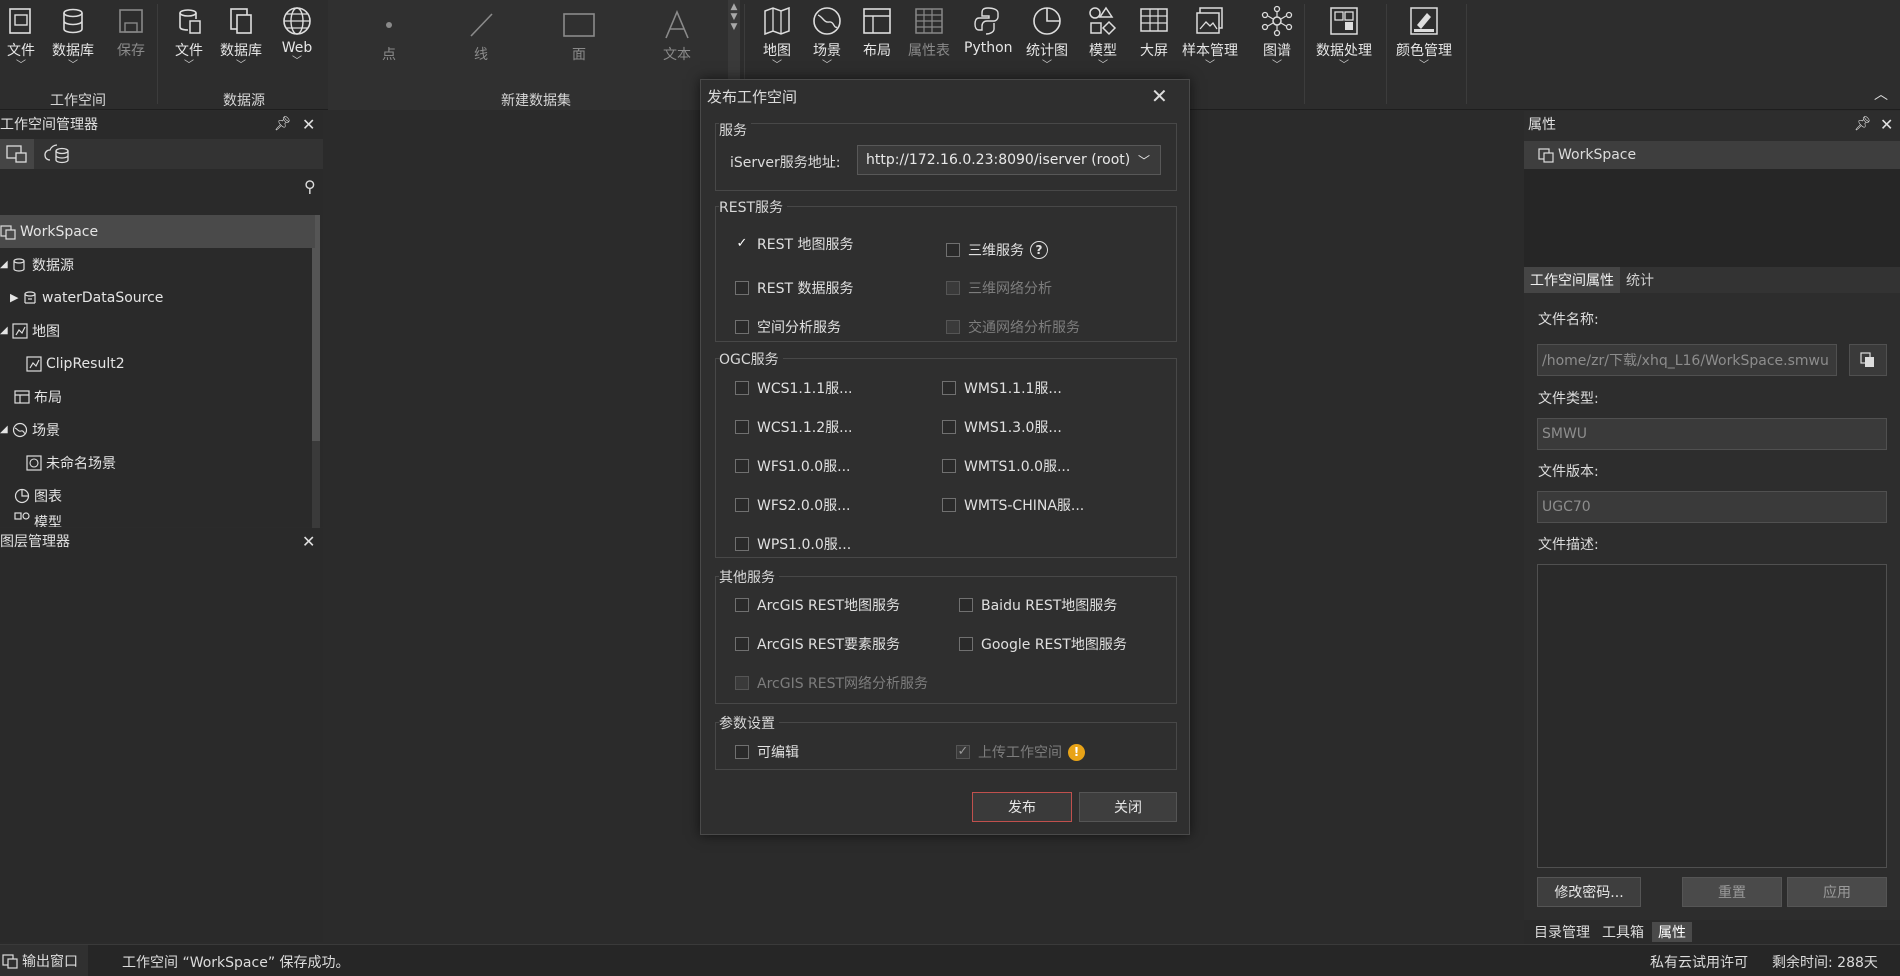 This screenshot has height=976, width=1900. I want to click on file-version-field: UGC70, so click(1712, 507).